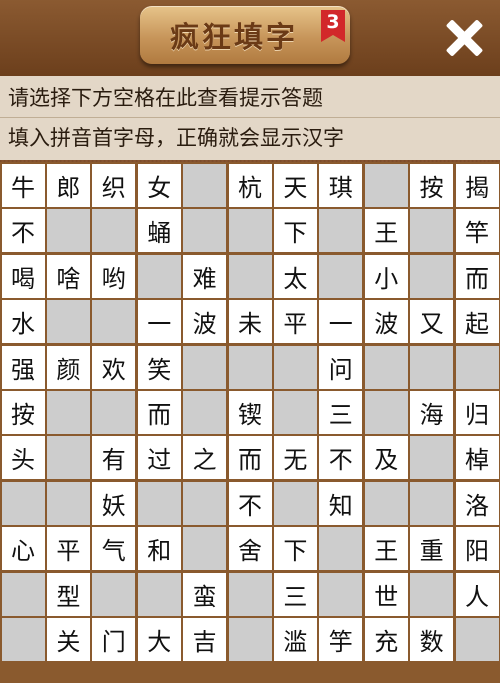 Image resolution: width=500 pixels, height=683 pixels. I want to click on grid-cell: 哟, so click(114, 276).